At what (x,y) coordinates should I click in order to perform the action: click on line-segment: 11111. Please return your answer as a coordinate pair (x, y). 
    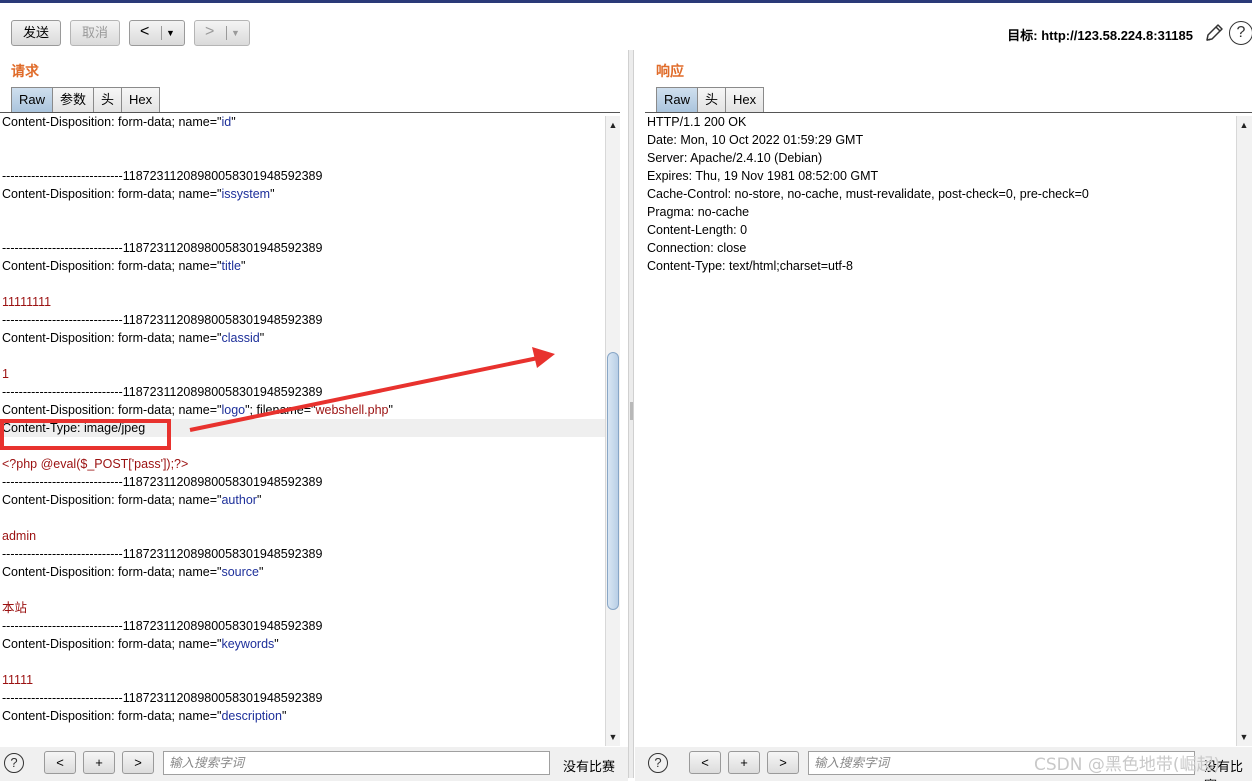
    Looking at the image, I should click on (18, 680).